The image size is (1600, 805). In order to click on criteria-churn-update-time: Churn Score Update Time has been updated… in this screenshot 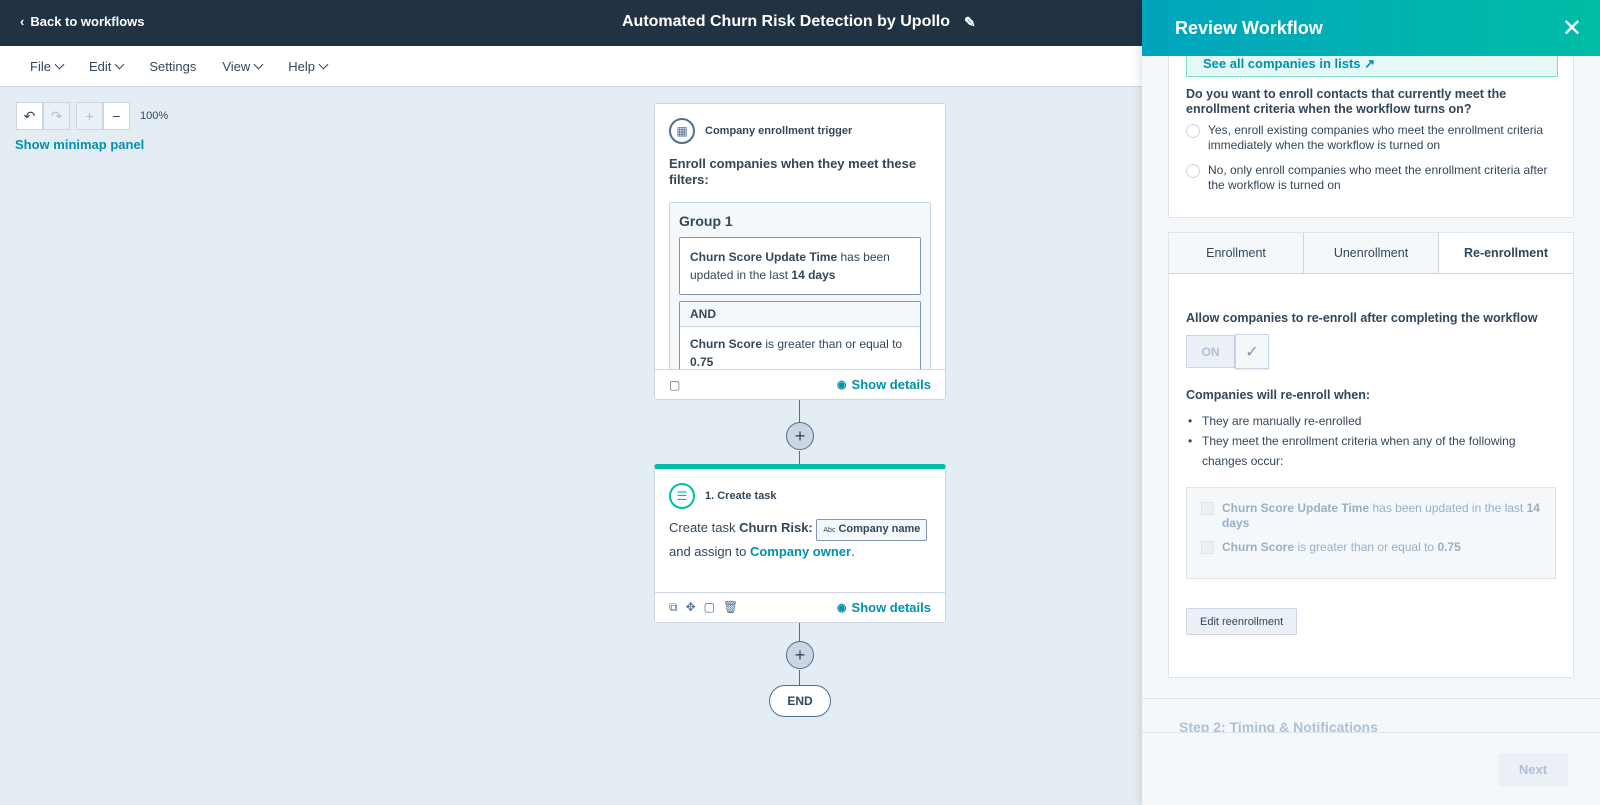, I will do `click(1371, 516)`.